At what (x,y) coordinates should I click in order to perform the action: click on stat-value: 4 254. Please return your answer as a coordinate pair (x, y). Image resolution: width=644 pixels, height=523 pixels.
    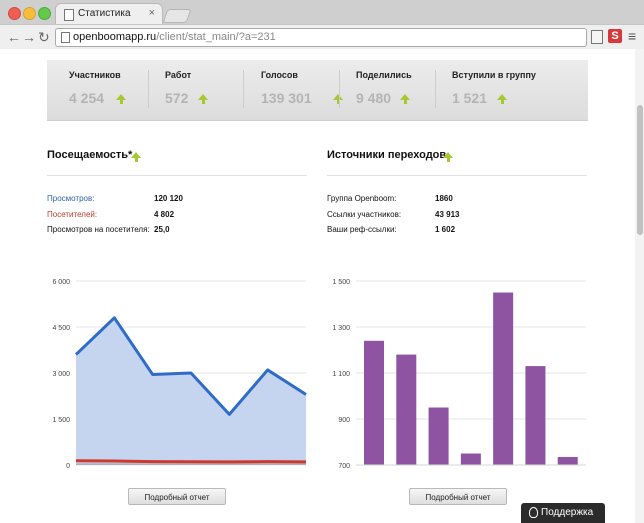
    Looking at the image, I should click on (87, 98).